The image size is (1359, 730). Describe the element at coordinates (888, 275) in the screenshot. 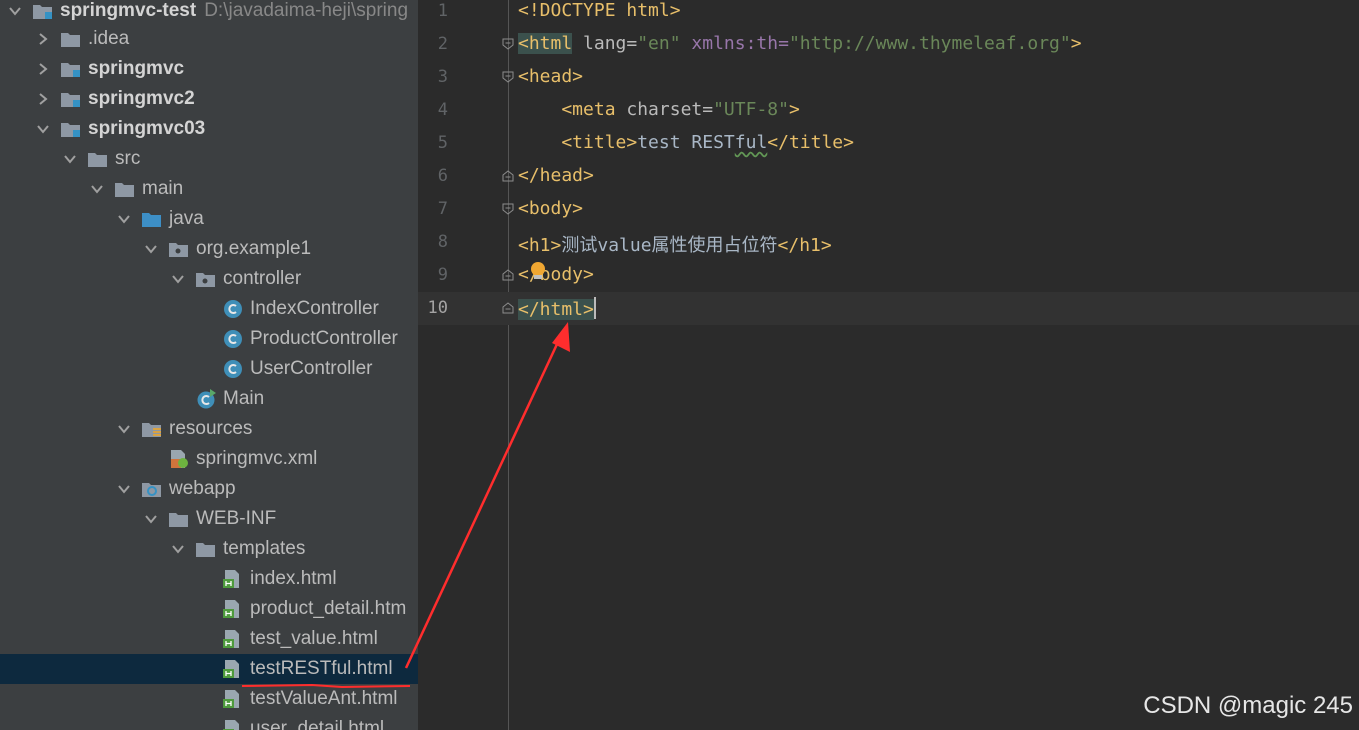

I see `code-line: 9 </body>` at that location.